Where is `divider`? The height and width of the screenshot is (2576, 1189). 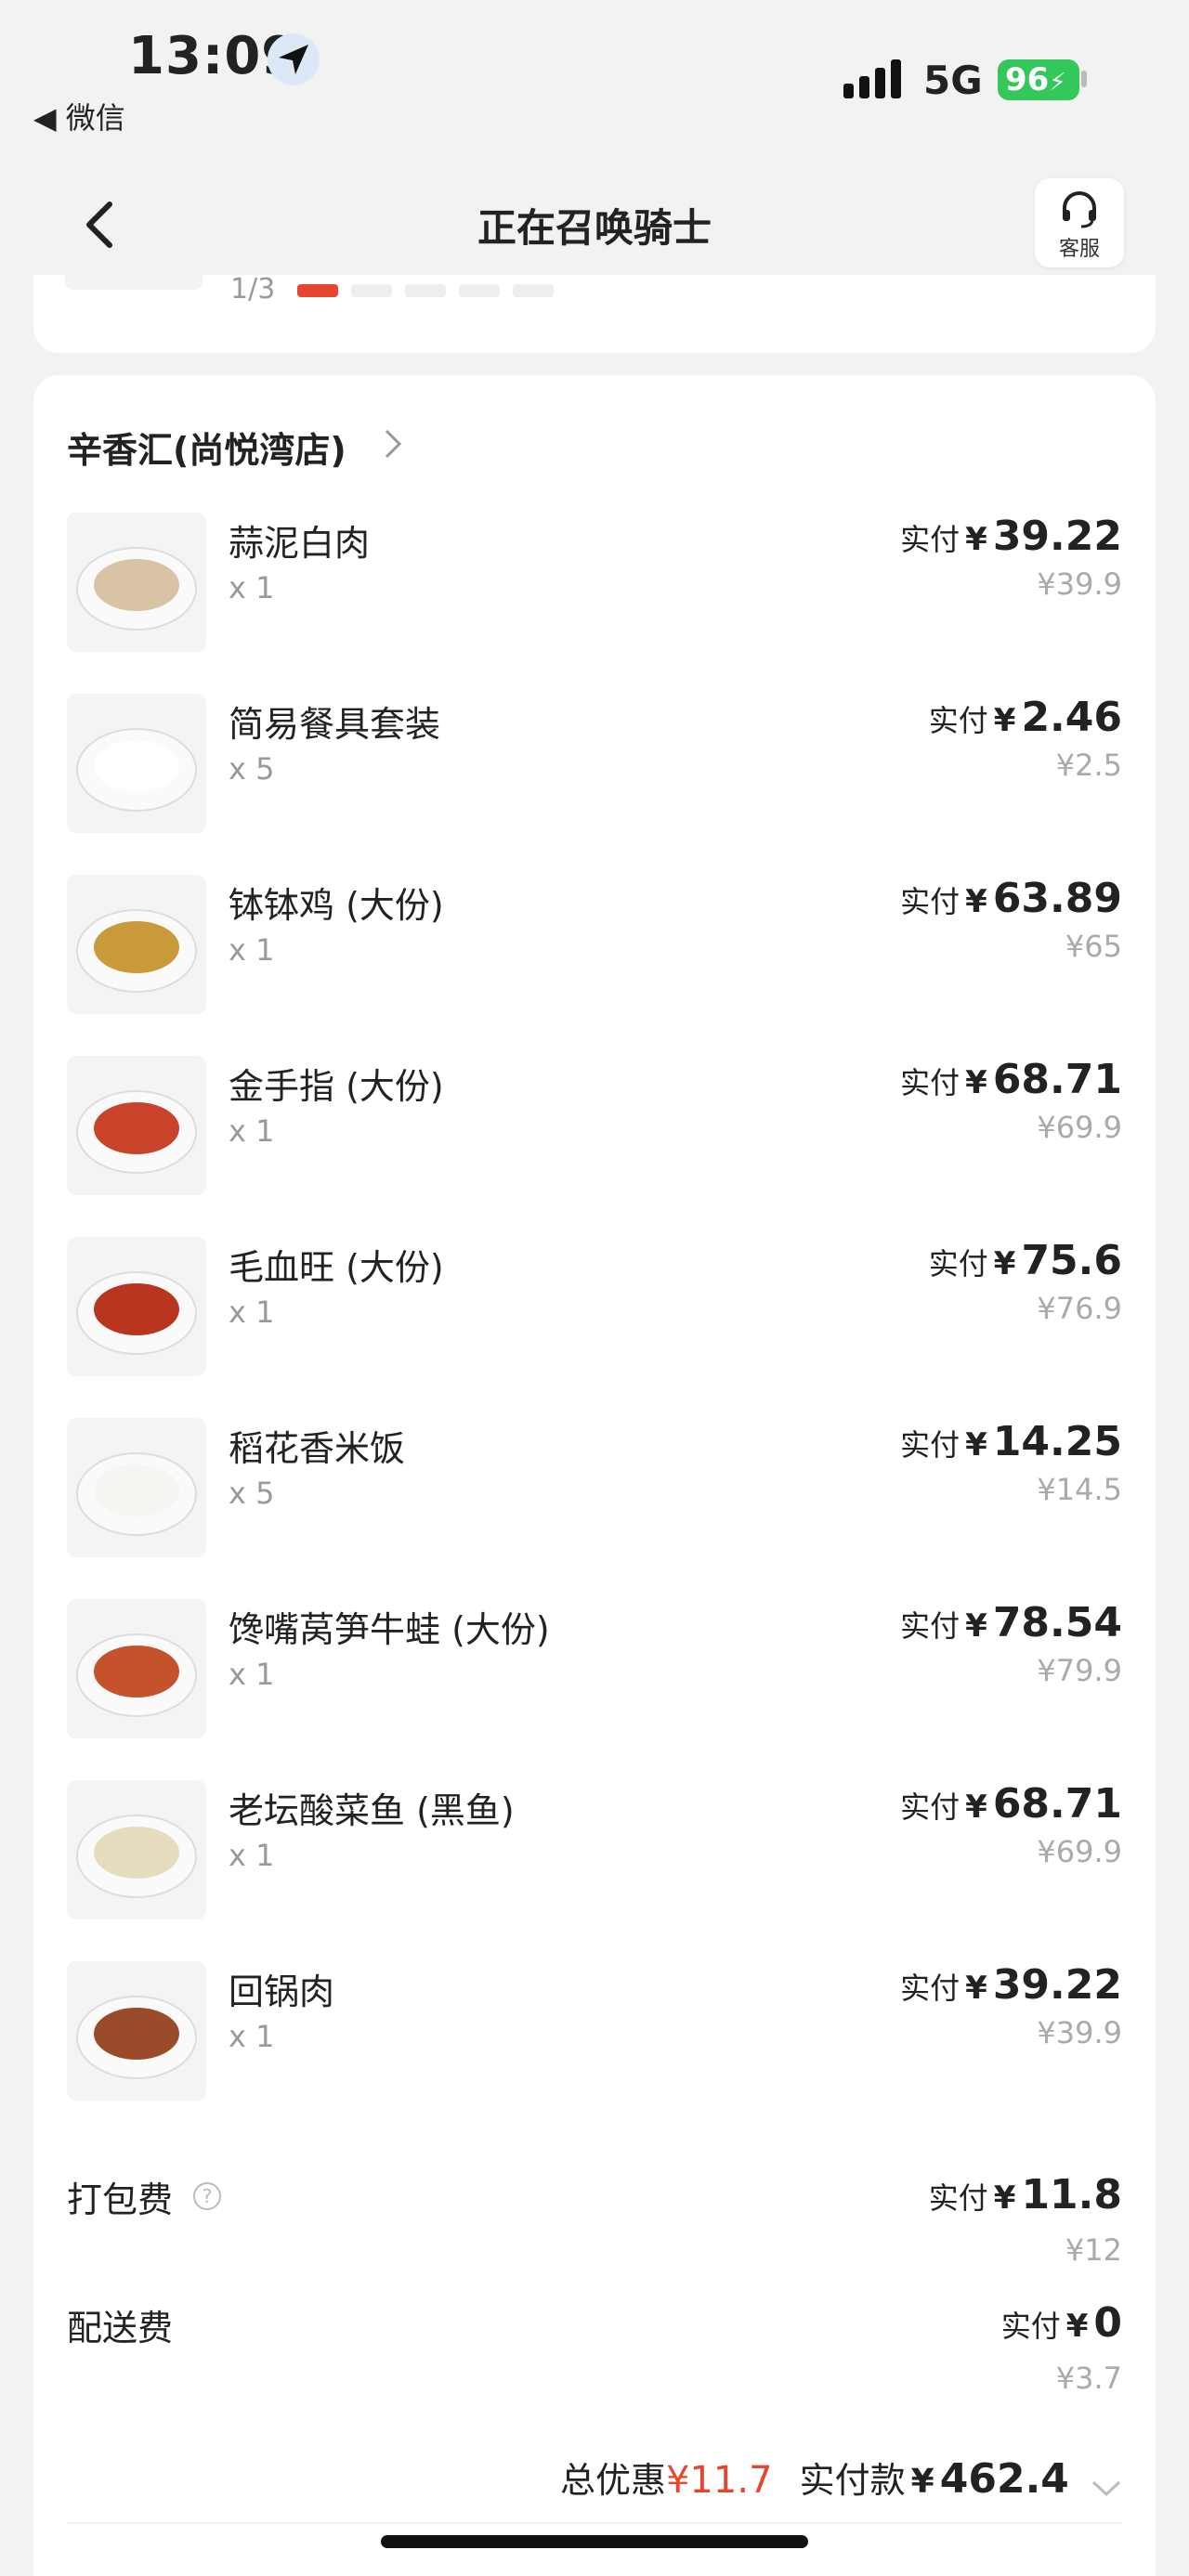 divider is located at coordinates (594, 2523).